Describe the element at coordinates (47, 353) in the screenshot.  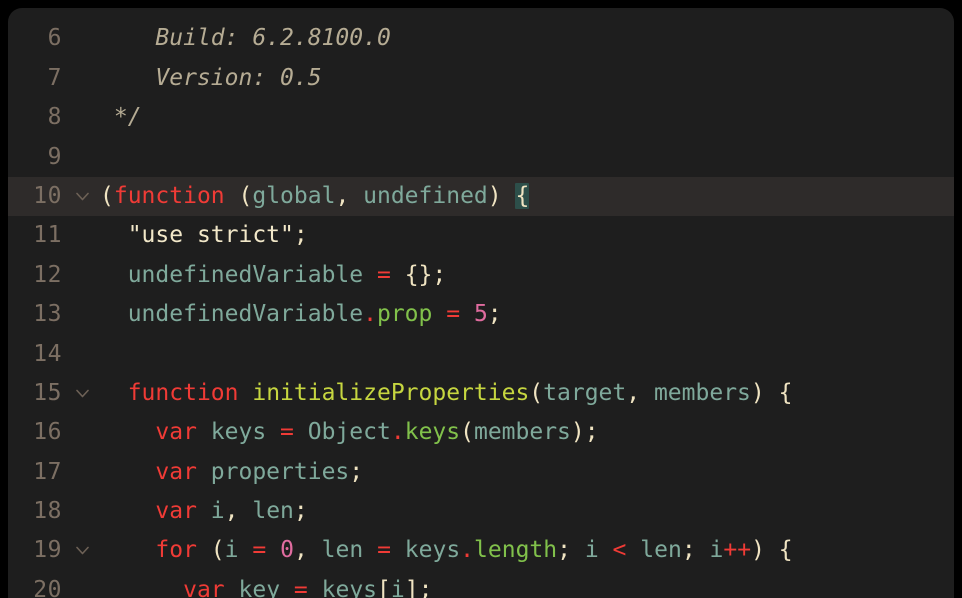
I see `line-number: 14` at that location.